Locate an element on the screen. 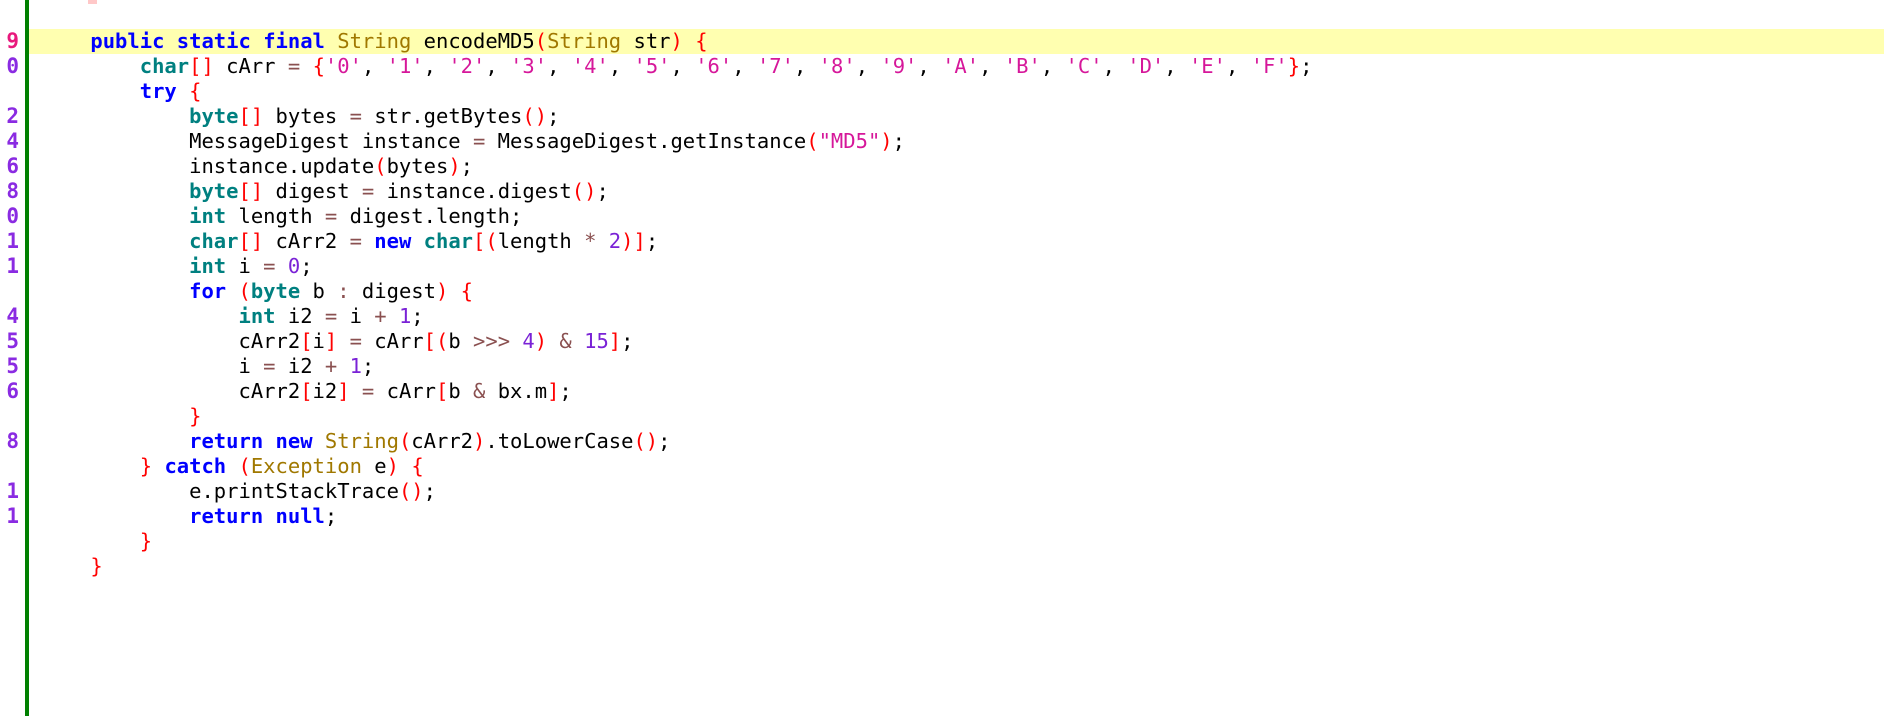 The height and width of the screenshot is (716, 1884). code-line: byte[] digest = instance.digest(); is located at coordinates (956, 191).